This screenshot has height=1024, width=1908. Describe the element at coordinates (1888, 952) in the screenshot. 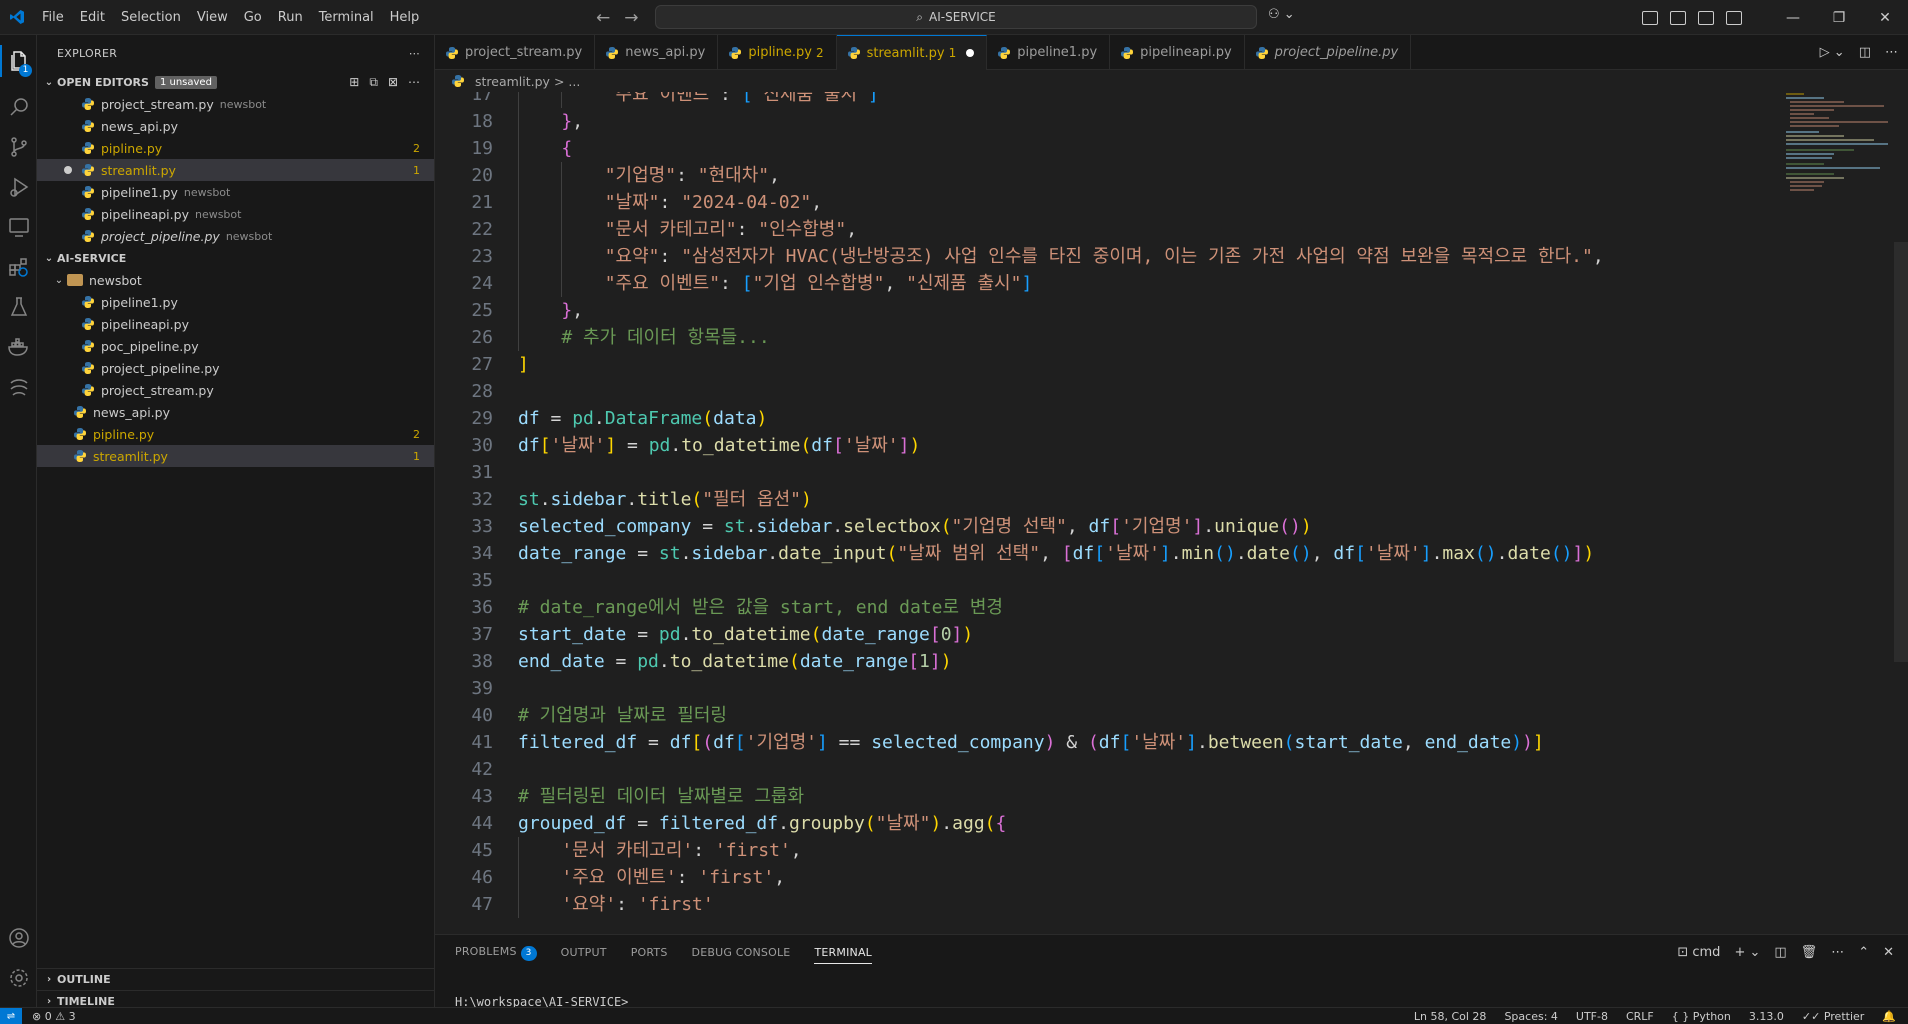

I see `close-panel-icon: ✕` at that location.